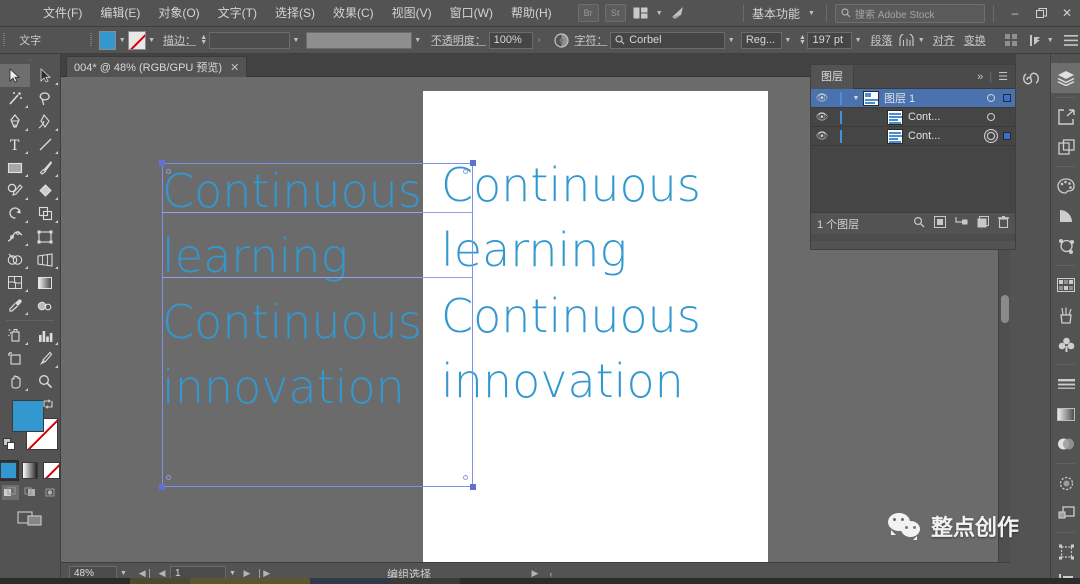 The width and height of the screenshot is (1080, 584). What do you see at coordinates (15, 381) in the screenshot?
I see `hand-tool` at bounding box center [15, 381].